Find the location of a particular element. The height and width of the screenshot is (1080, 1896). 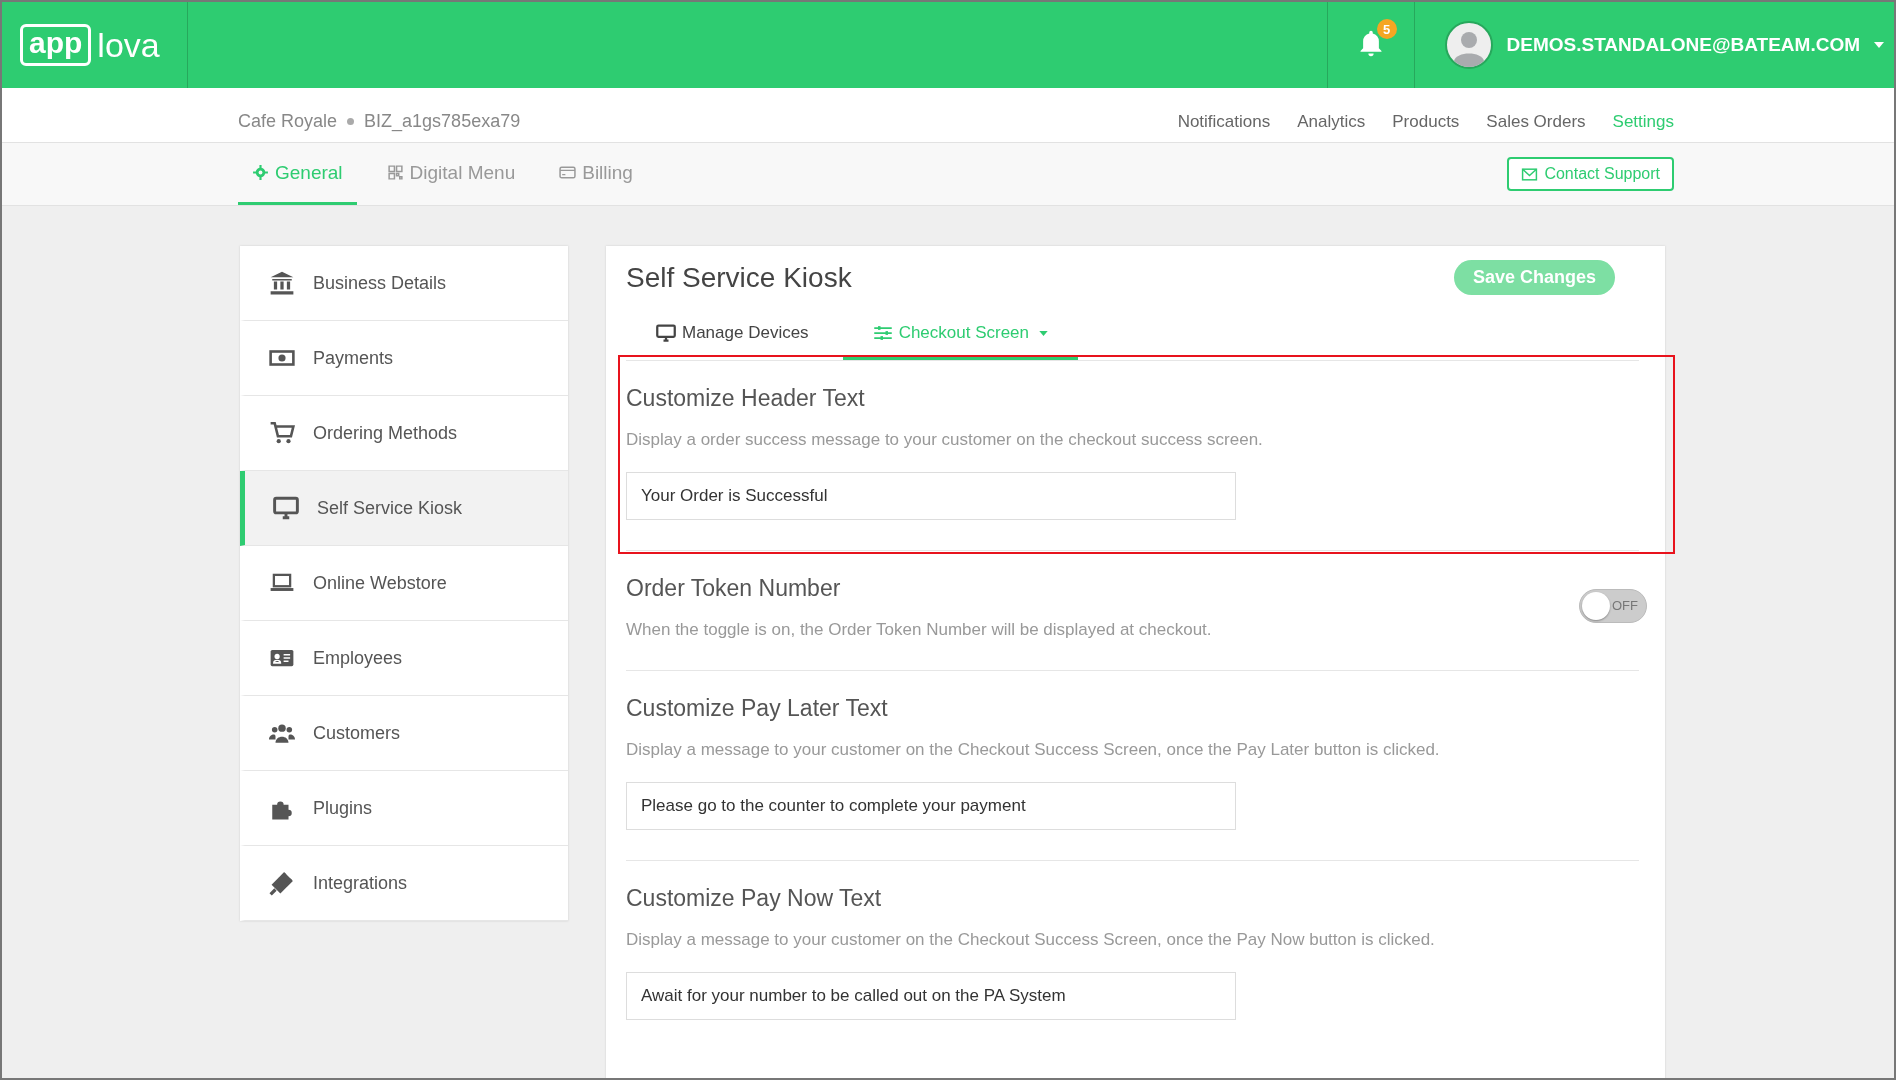

qr-icon is located at coordinates (395, 172).